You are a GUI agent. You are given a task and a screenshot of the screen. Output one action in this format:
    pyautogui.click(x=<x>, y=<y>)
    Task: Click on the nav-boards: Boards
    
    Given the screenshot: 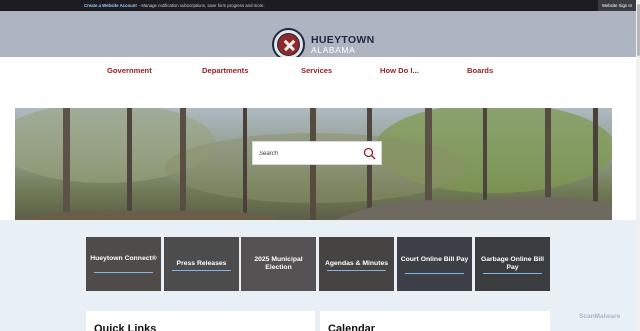 What is the action you would take?
    pyautogui.click(x=480, y=70)
    